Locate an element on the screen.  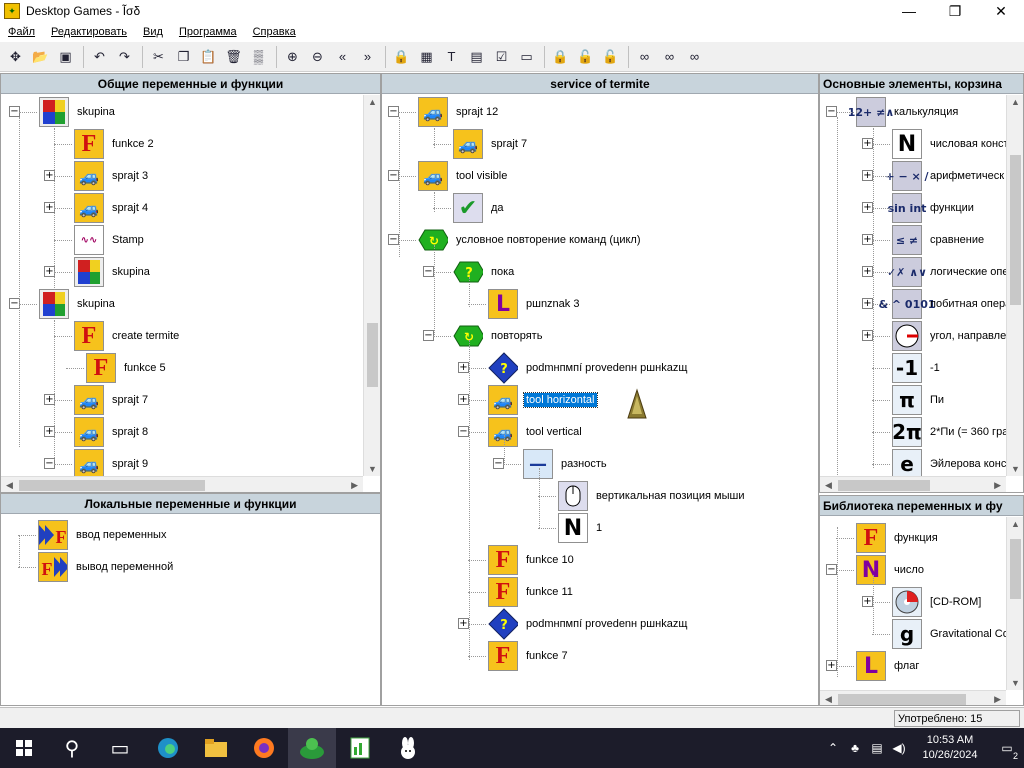
termite-sprite-icon is located at coordinates (637, 405).